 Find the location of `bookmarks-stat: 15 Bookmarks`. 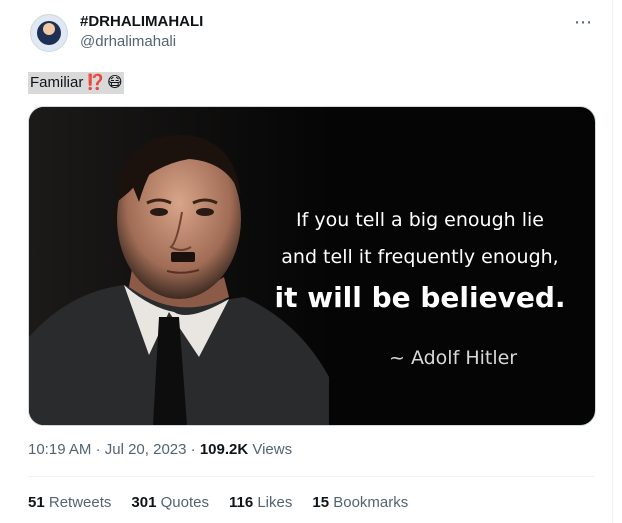

bookmarks-stat: 15 Bookmarks is located at coordinates (360, 502).